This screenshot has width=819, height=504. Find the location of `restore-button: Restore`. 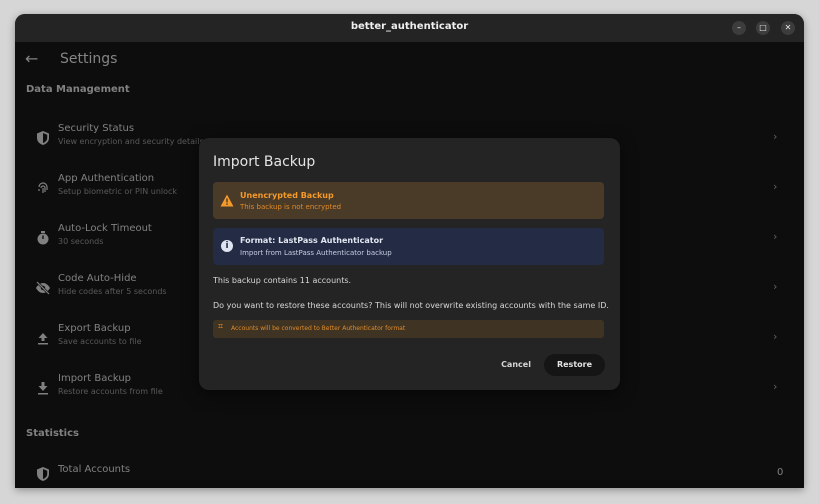

restore-button: Restore is located at coordinates (574, 365).